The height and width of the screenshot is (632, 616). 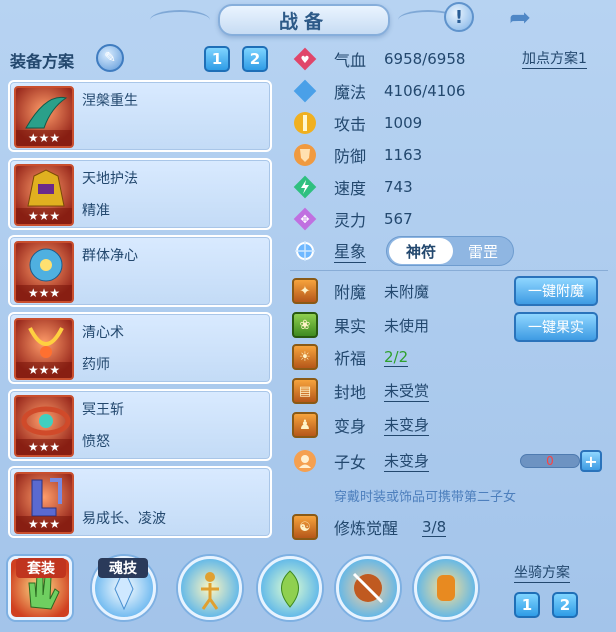 What do you see at coordinates (407, 391) in the screenshot?
I see `extra-value: 未受赏` at bounding box center [407, 391].